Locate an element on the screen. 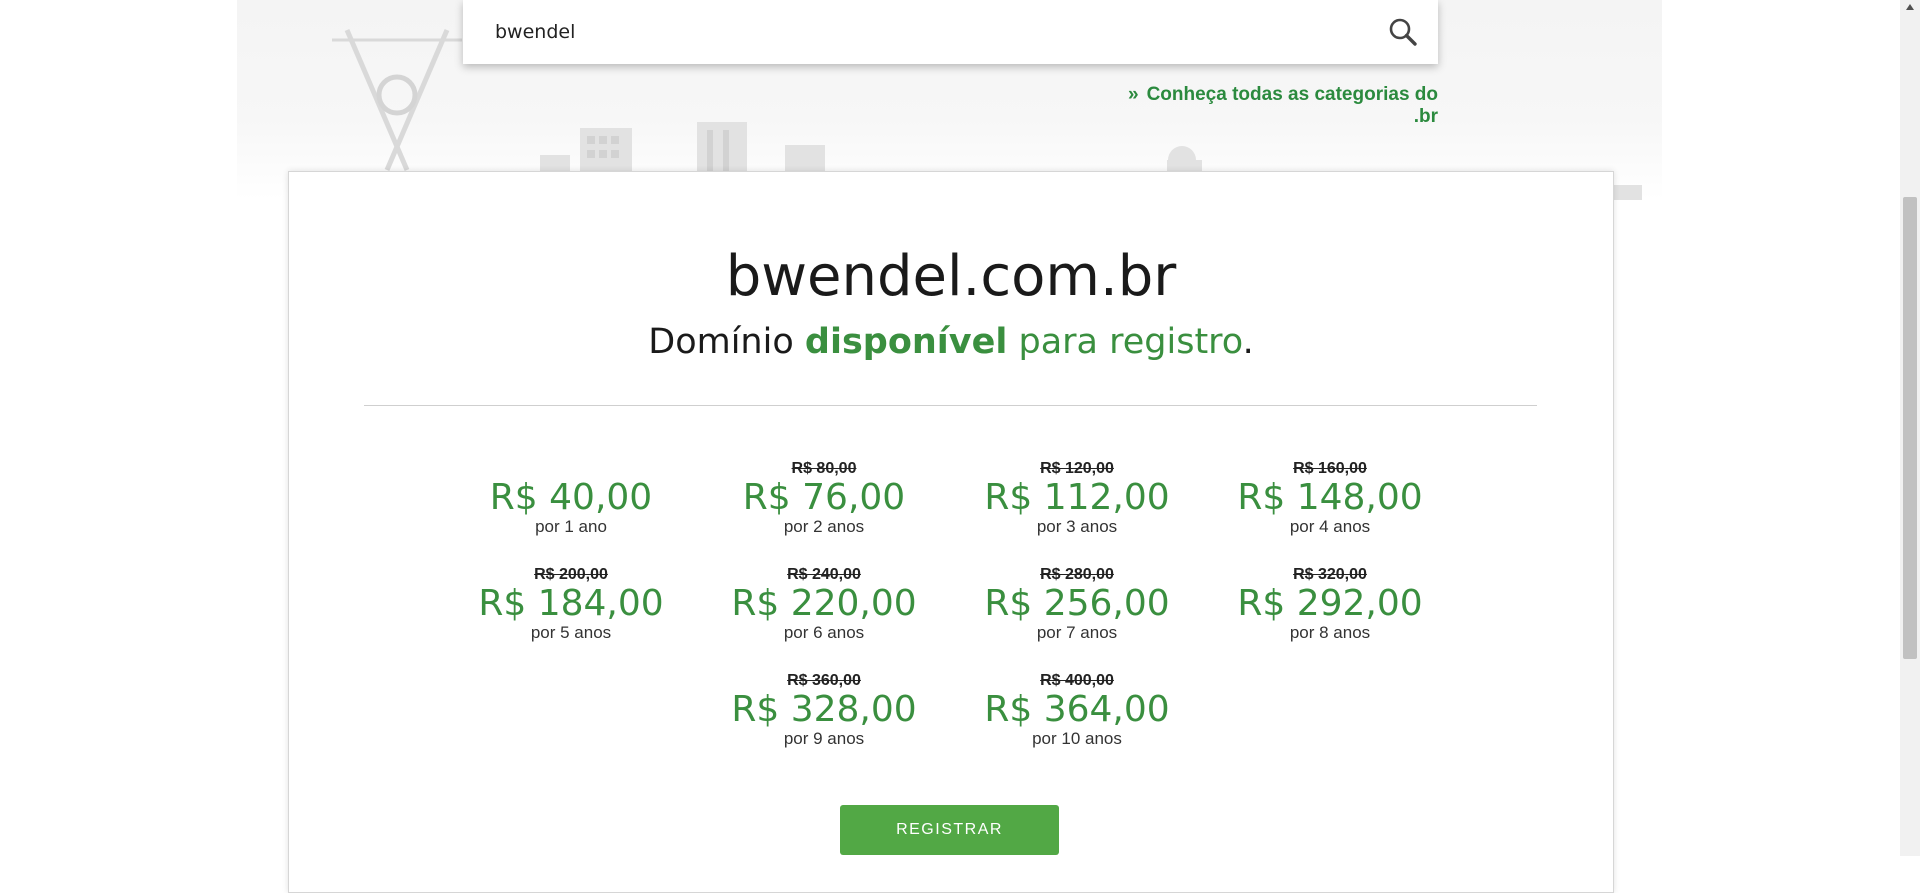 This screenshot has height=893, width=1920. discounted-price: R$ 184,00 is located at coordinates (571, 603).